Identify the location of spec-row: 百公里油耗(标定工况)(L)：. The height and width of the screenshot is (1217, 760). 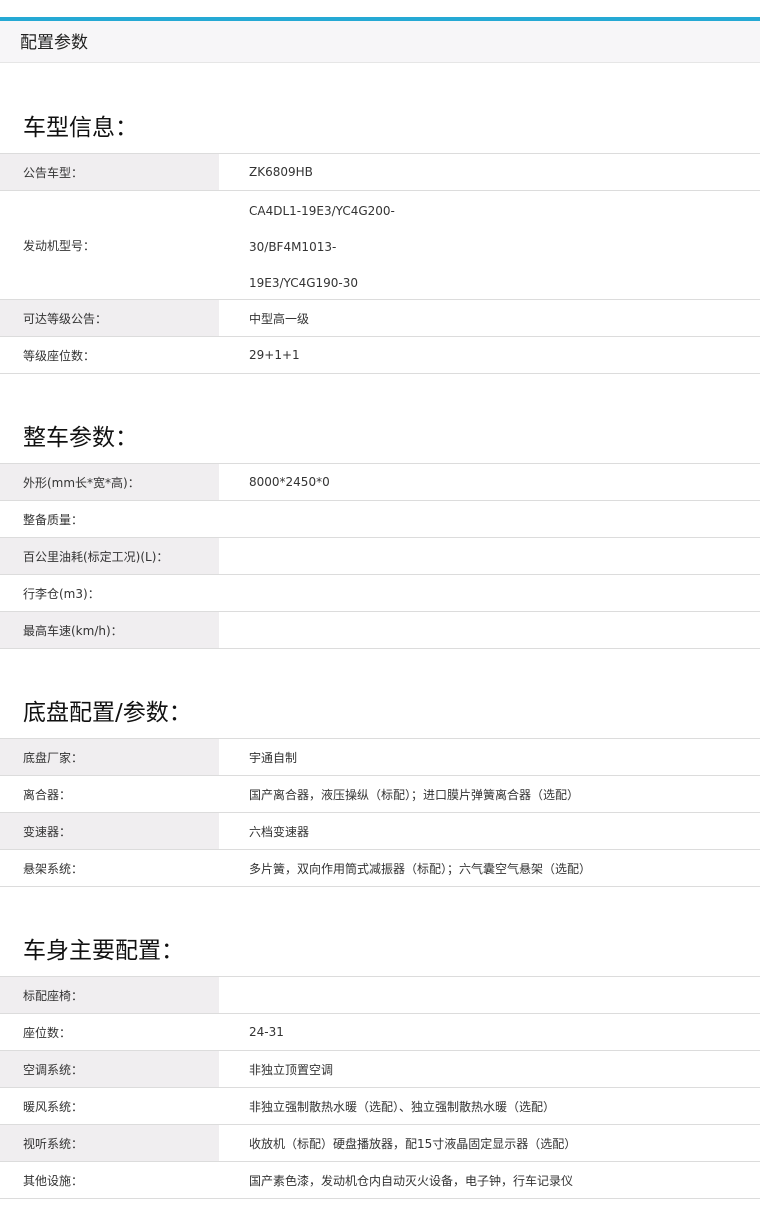
(380, 556).